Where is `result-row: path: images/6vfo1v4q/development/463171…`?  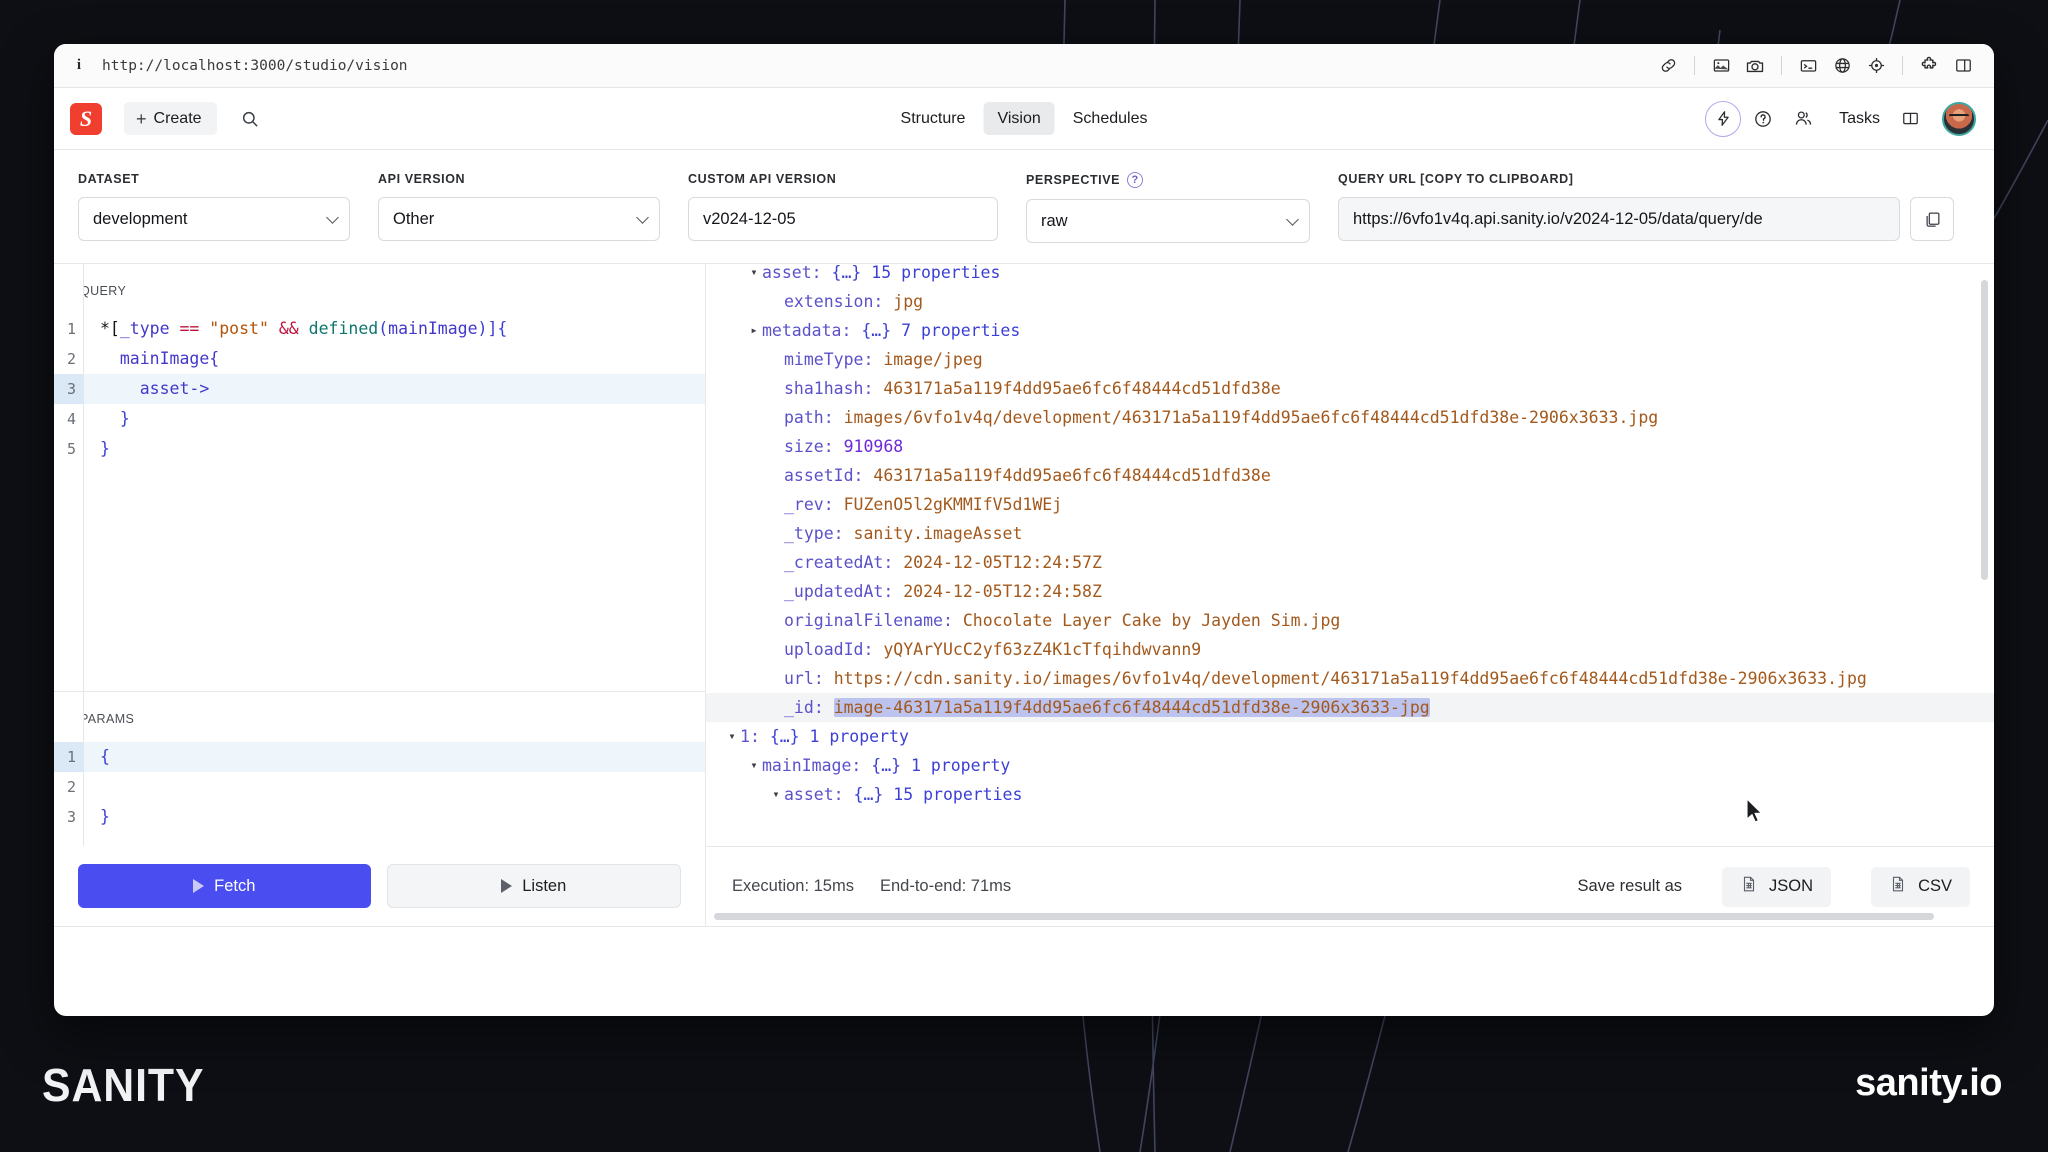 result-row: path: images/6vfo1v4q/development/463171… is located at coordinates (1350, 417).